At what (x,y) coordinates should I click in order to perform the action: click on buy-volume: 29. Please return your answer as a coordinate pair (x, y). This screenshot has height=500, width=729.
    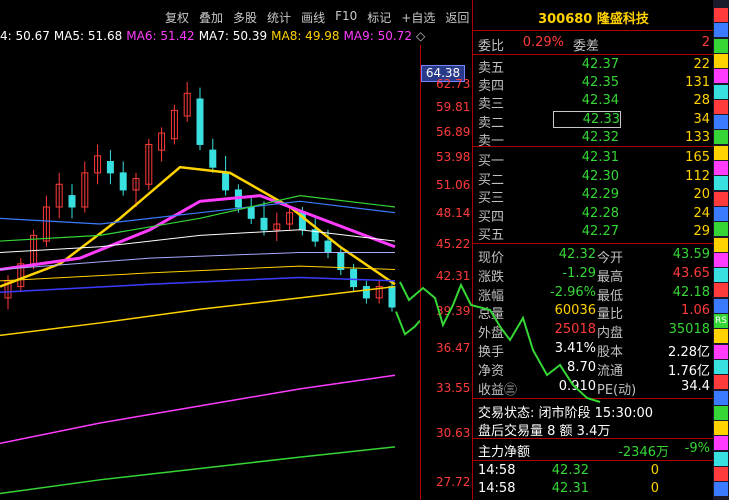
    Looking at the image, I should click on (701, 232).